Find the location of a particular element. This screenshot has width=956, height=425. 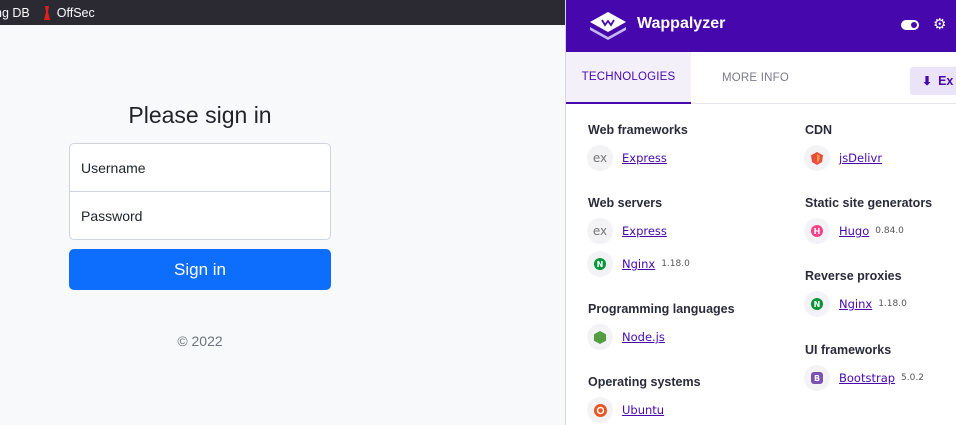

tech-item-hugo: H Hugo 0.84.0 is located at coordinates (854, 231).